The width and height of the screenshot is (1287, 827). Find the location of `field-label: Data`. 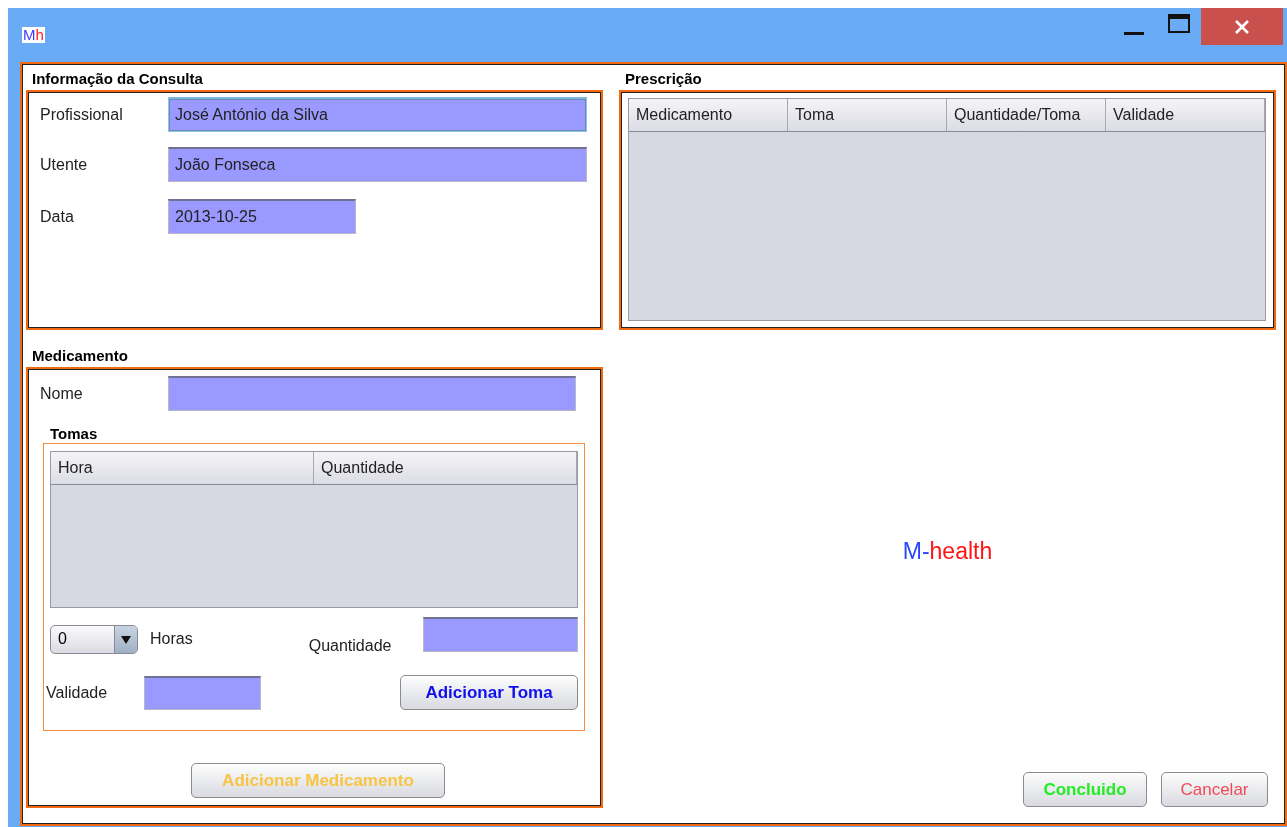

field-label: Data is located at coordinates (57, 216).